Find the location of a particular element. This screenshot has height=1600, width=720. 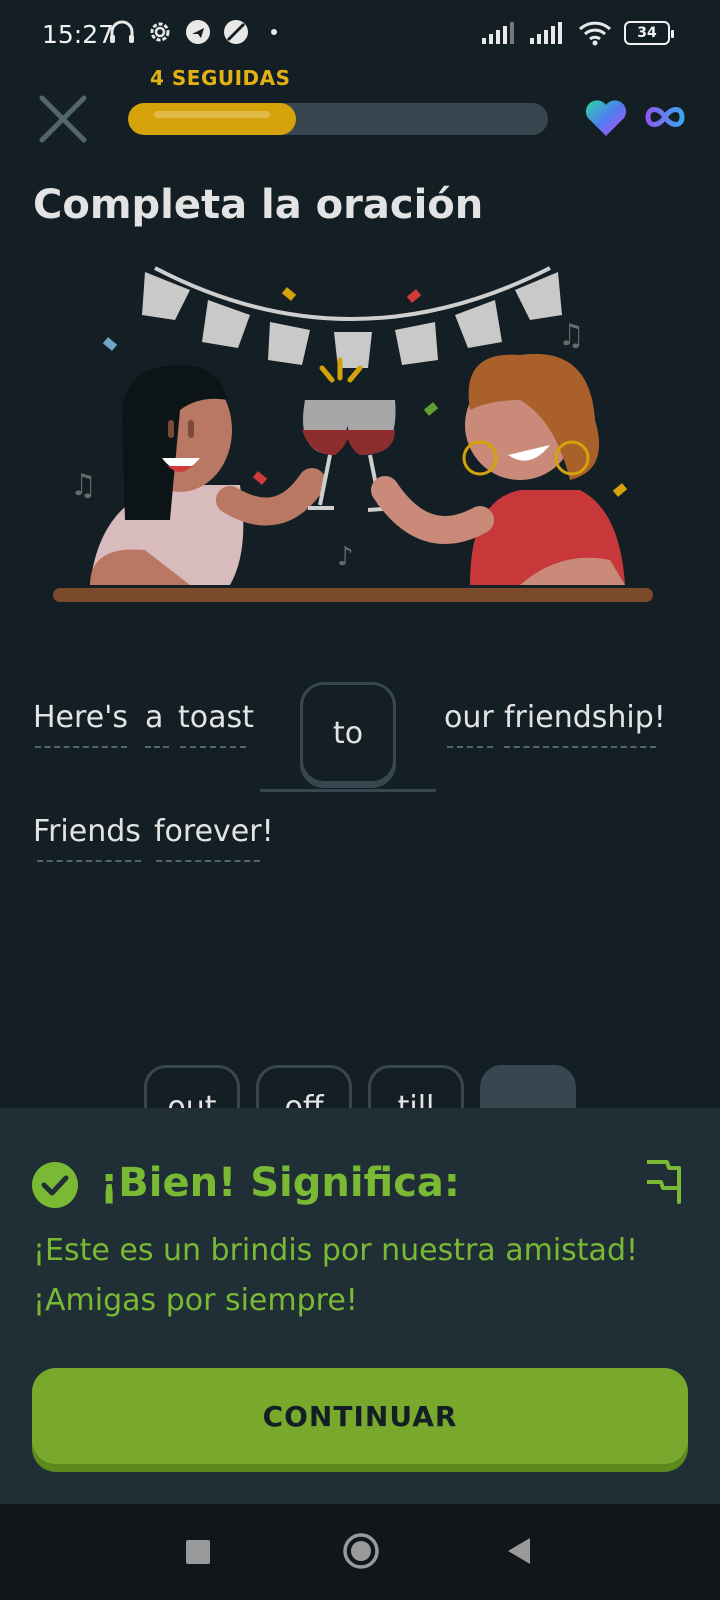

wifi-icon is located at coordinates (595, 33).